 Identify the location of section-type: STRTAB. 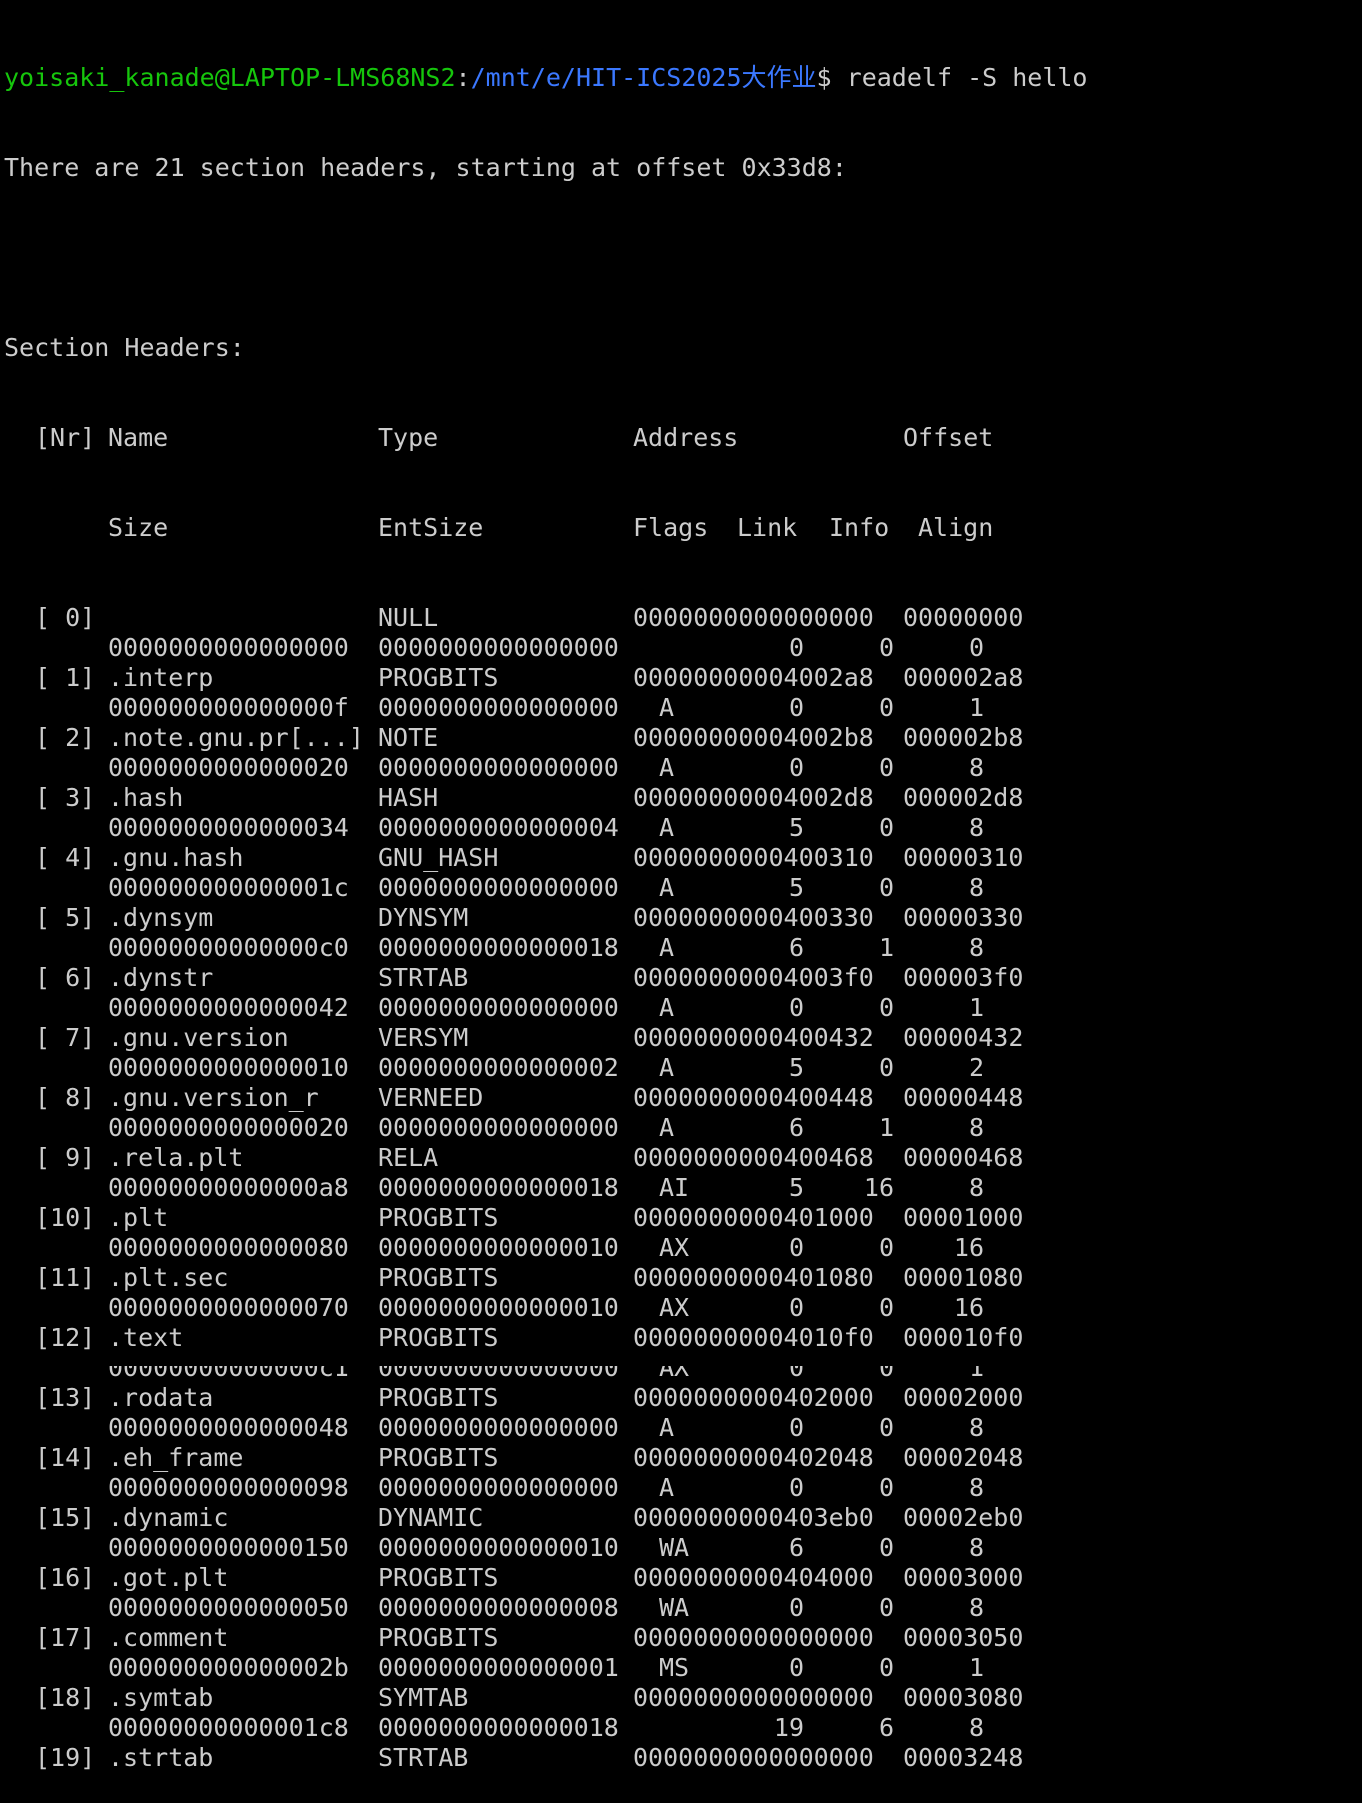
(423, 977).